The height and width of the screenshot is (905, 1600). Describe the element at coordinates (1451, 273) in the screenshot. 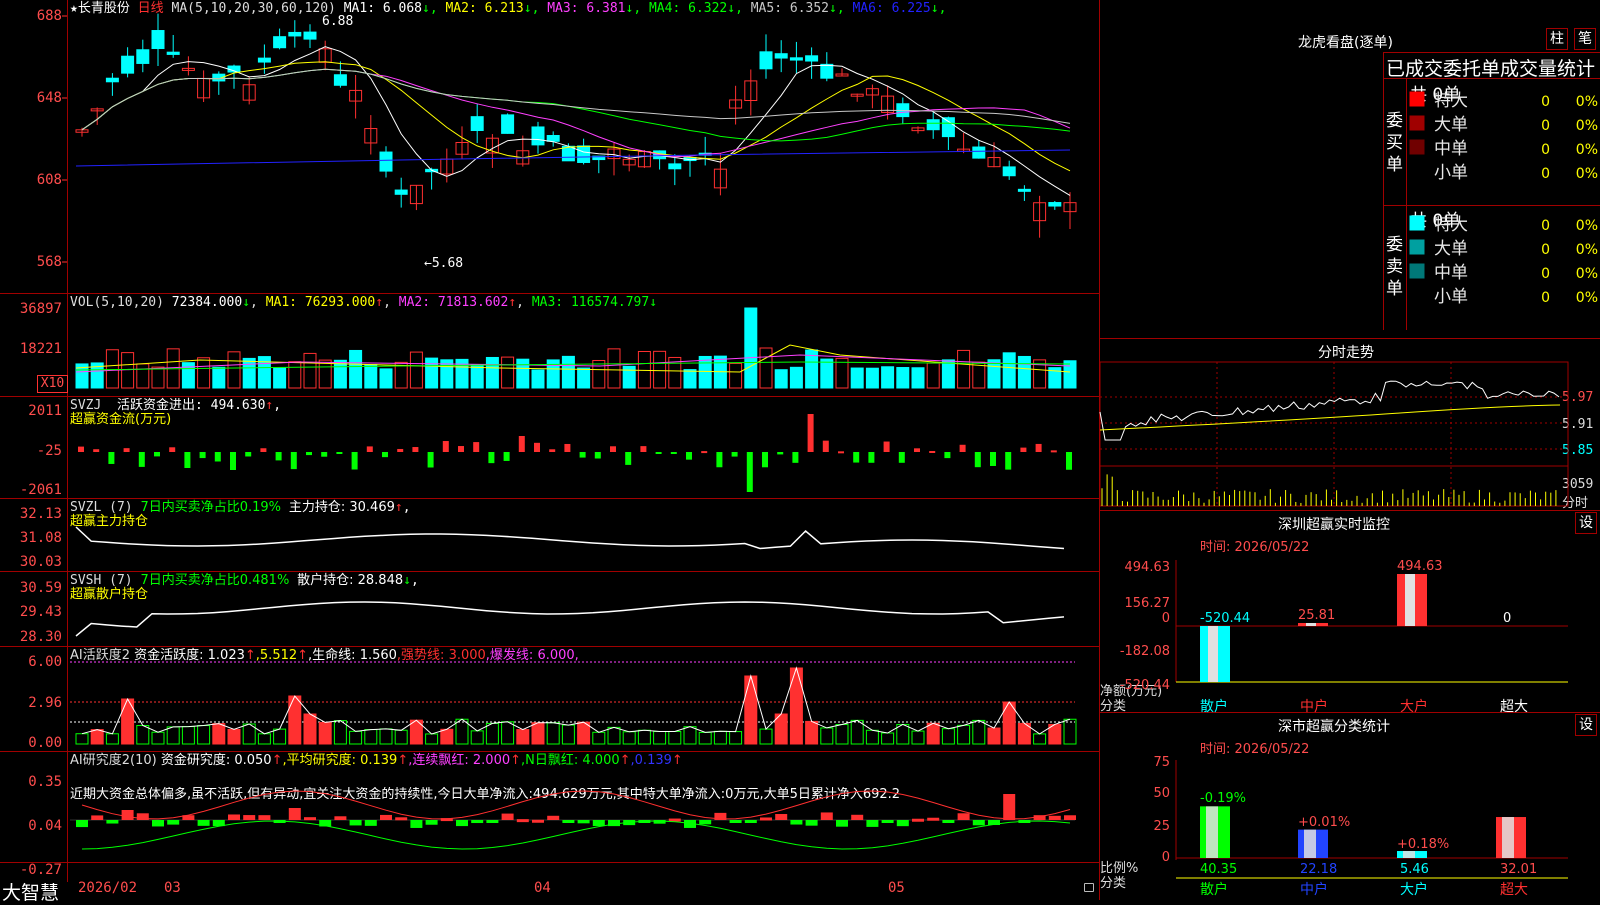

I see `sell-row-name: 中单` at that location.